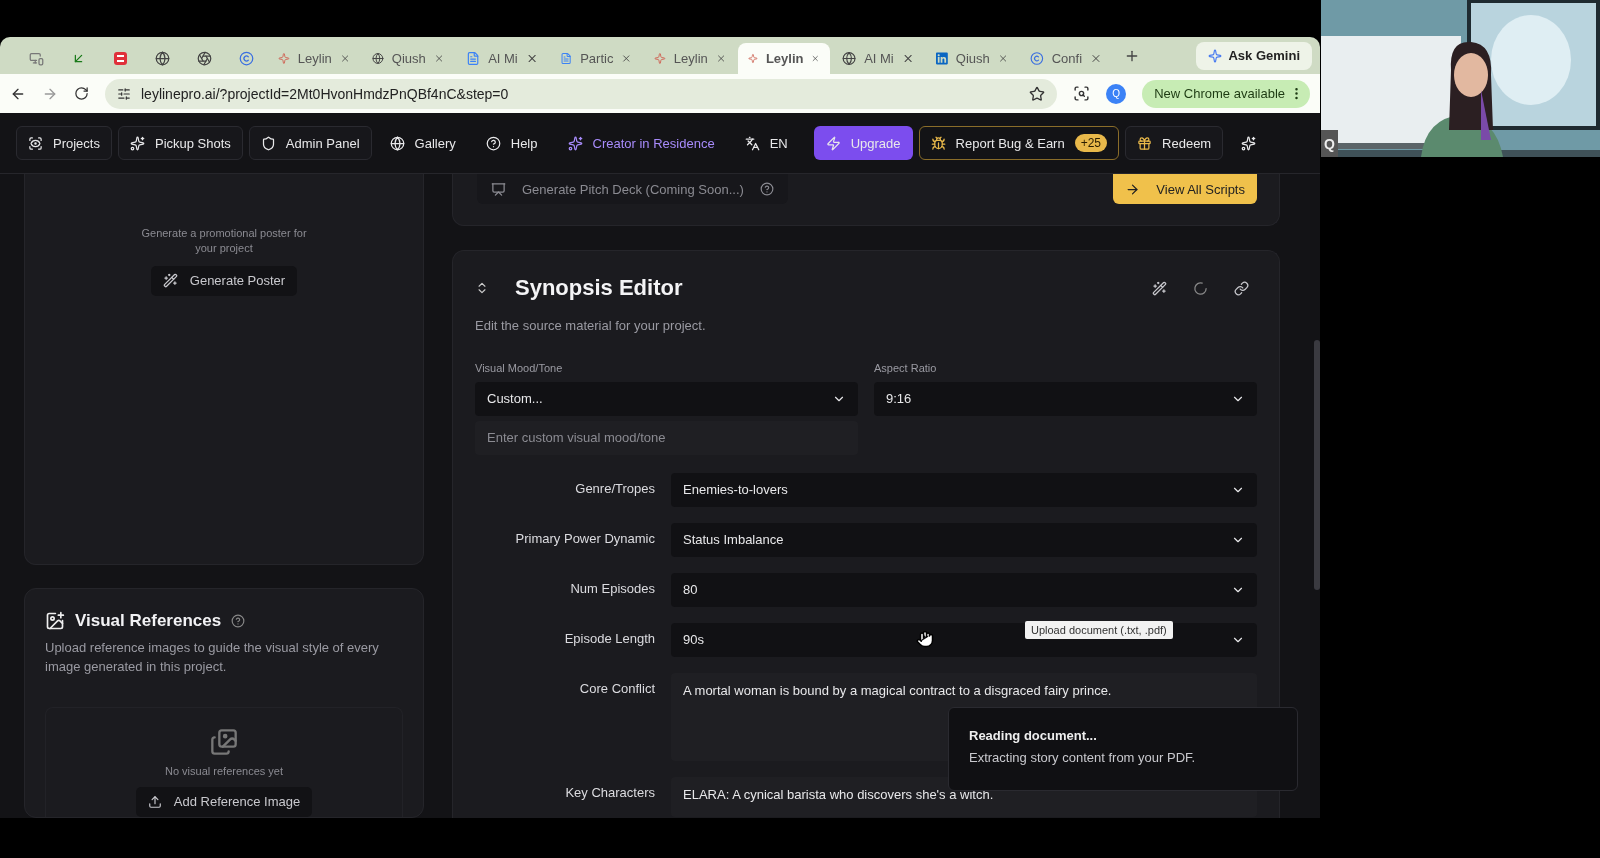 Image resolution: width=1600 pixels, height=858 pixels. I want to click on tooltip: Upload document (.txt, .pdf), so click(1099, 630).